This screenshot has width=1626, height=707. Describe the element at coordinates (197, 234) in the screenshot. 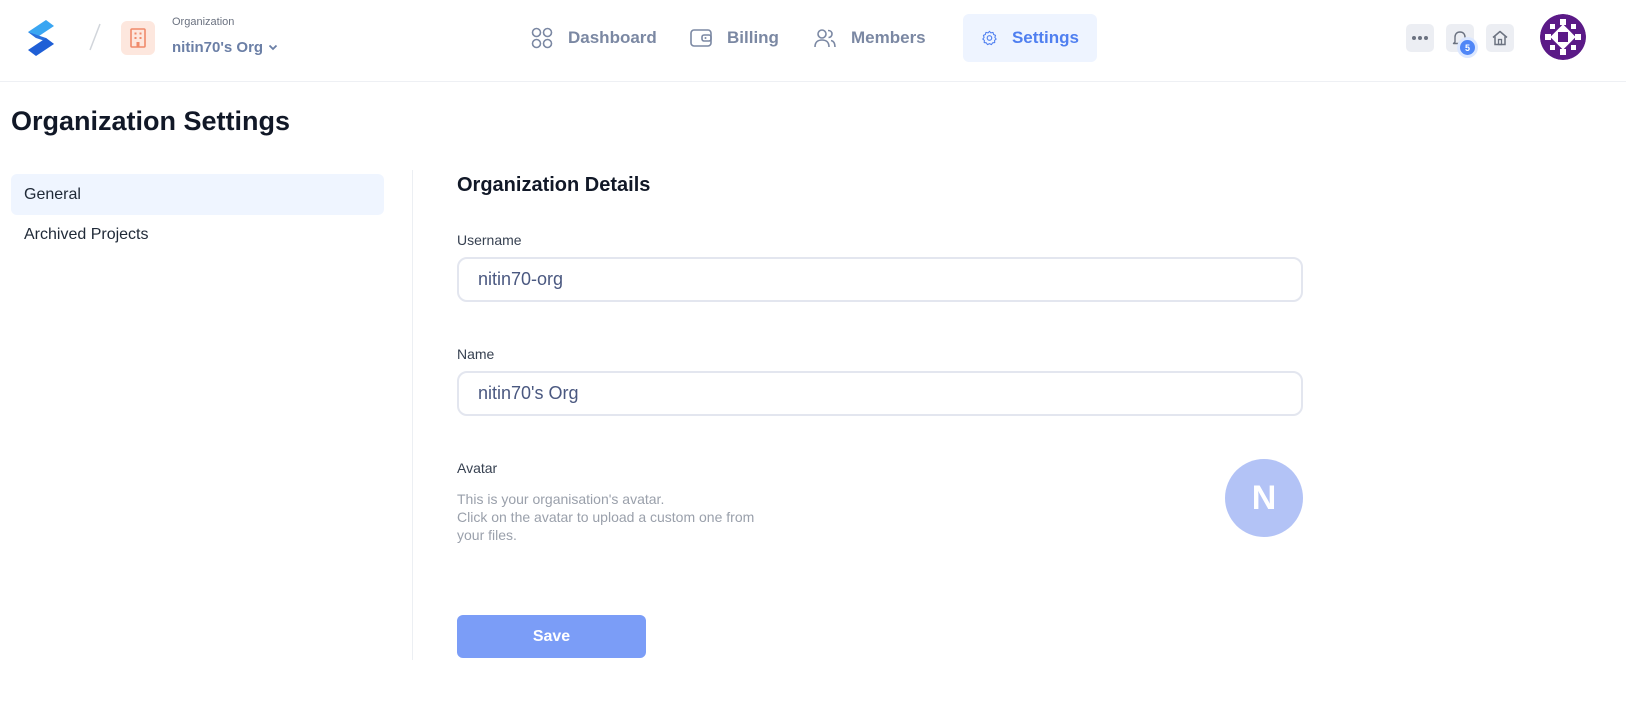

I see `sidebar-item-archived-projects: Archived Projects` at that location.